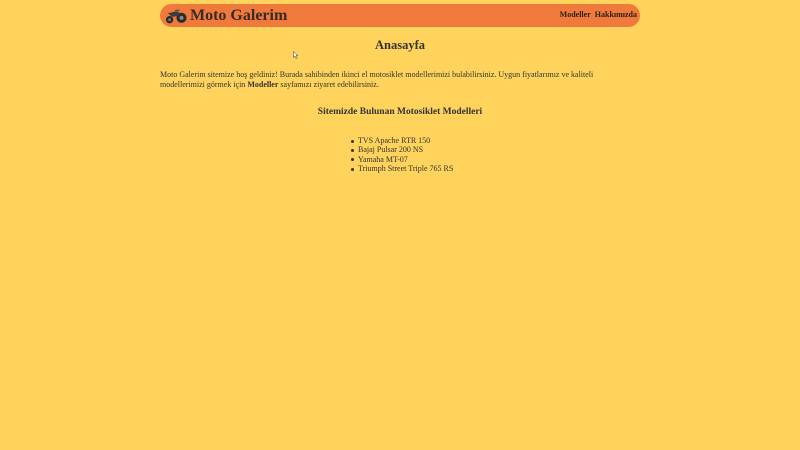 This screenshot has width=800, height=450. Describe the element at coordinates (401, 159) in the screenshot. I see `list-item: Yamaha MT-07` at that location.